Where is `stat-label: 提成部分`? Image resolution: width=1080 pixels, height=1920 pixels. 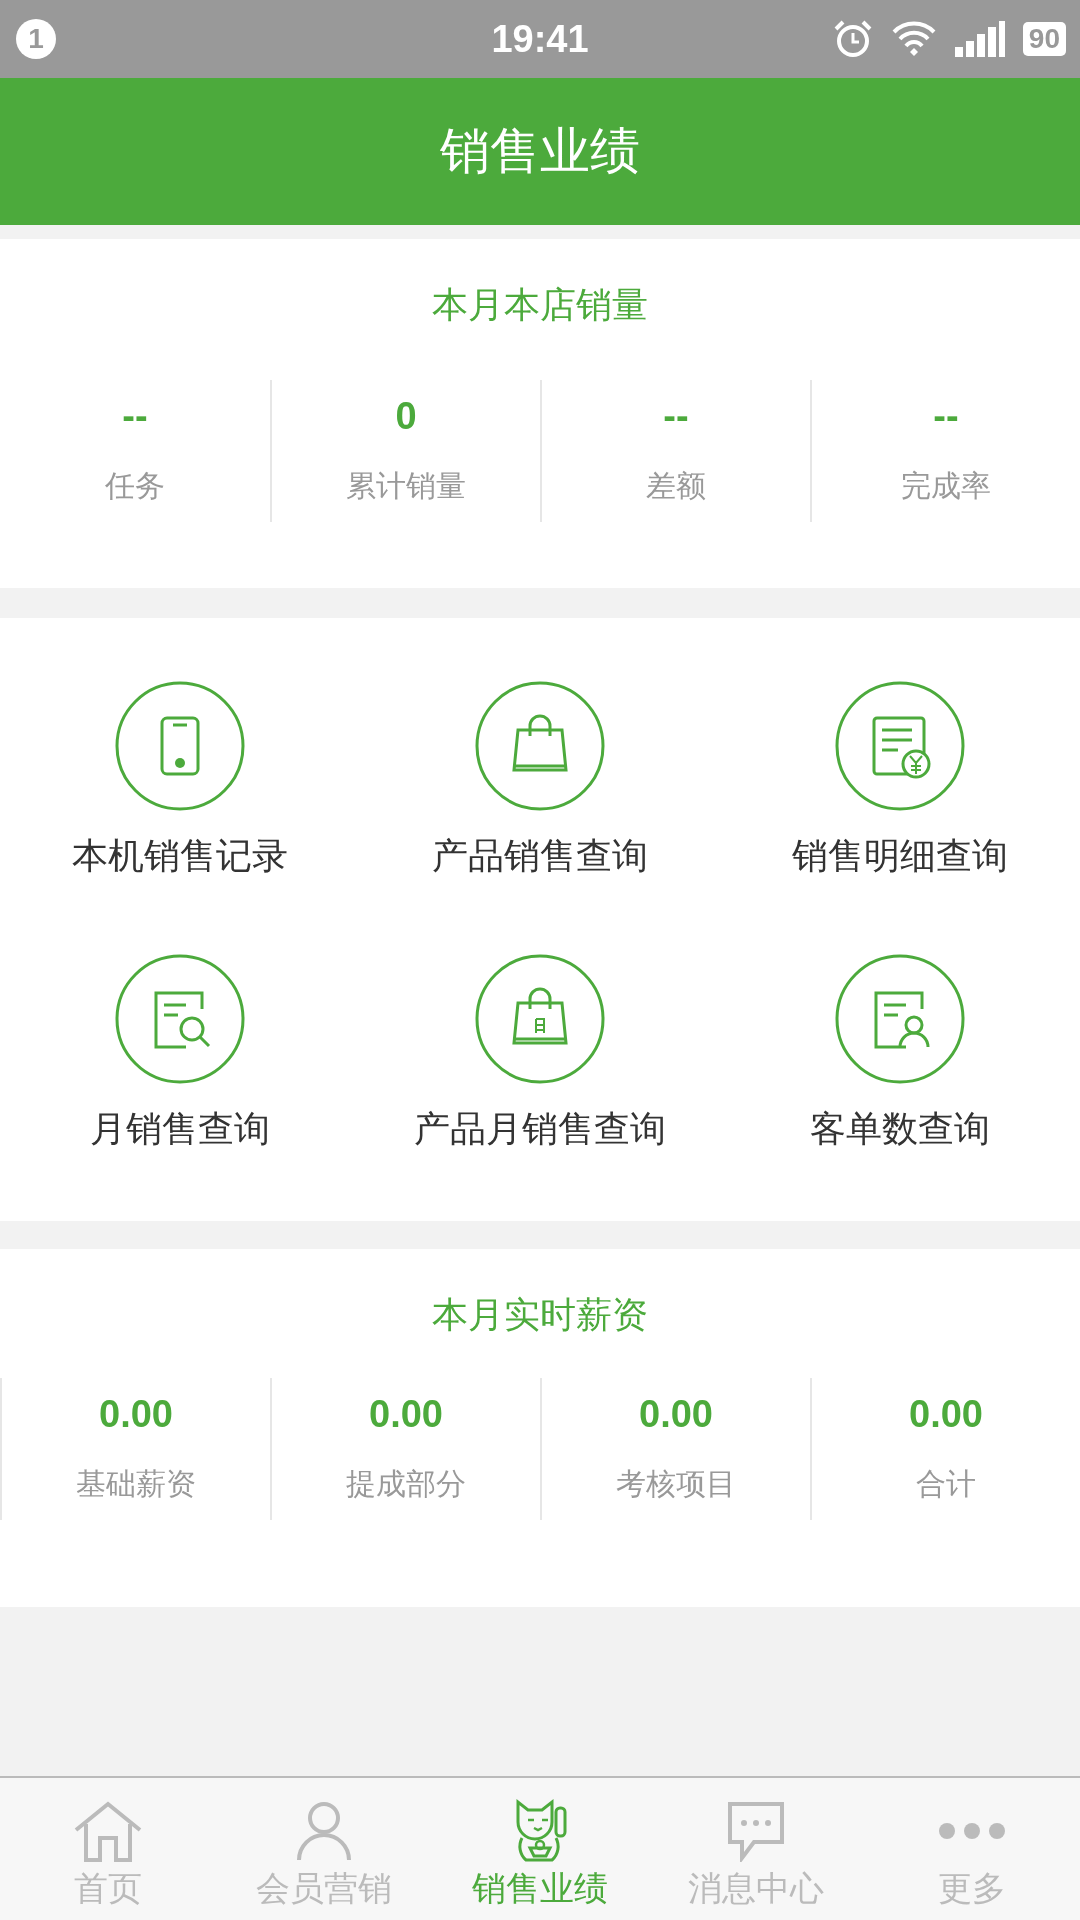 stat-label: 提成部分 is located at coordinates (406, 1484).